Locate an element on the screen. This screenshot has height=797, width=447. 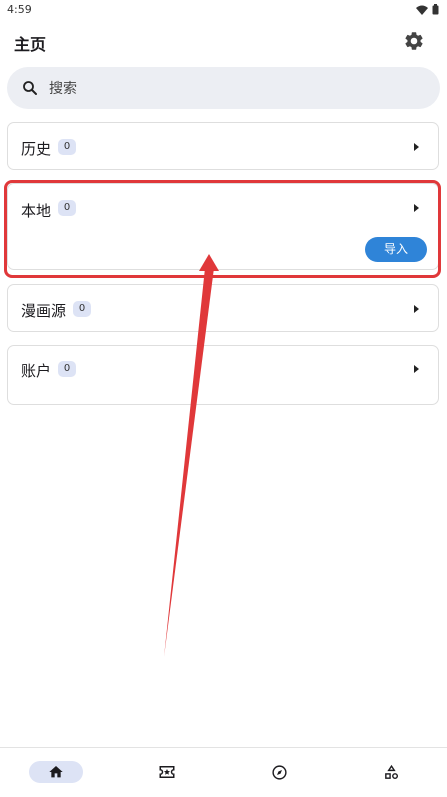
nav-categories is located at coordinates (391, 772).